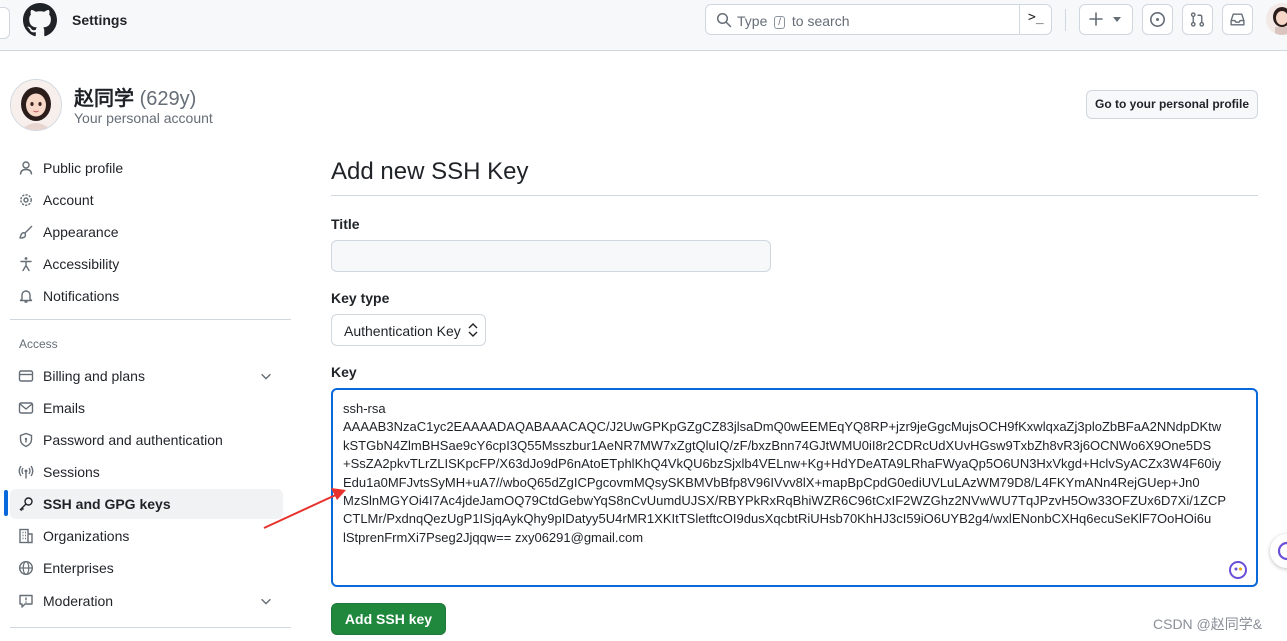  What do you see at coordinates (1096, 19) in the screenshot?
I see `plus-icon` at bounding box center [1096, 19].